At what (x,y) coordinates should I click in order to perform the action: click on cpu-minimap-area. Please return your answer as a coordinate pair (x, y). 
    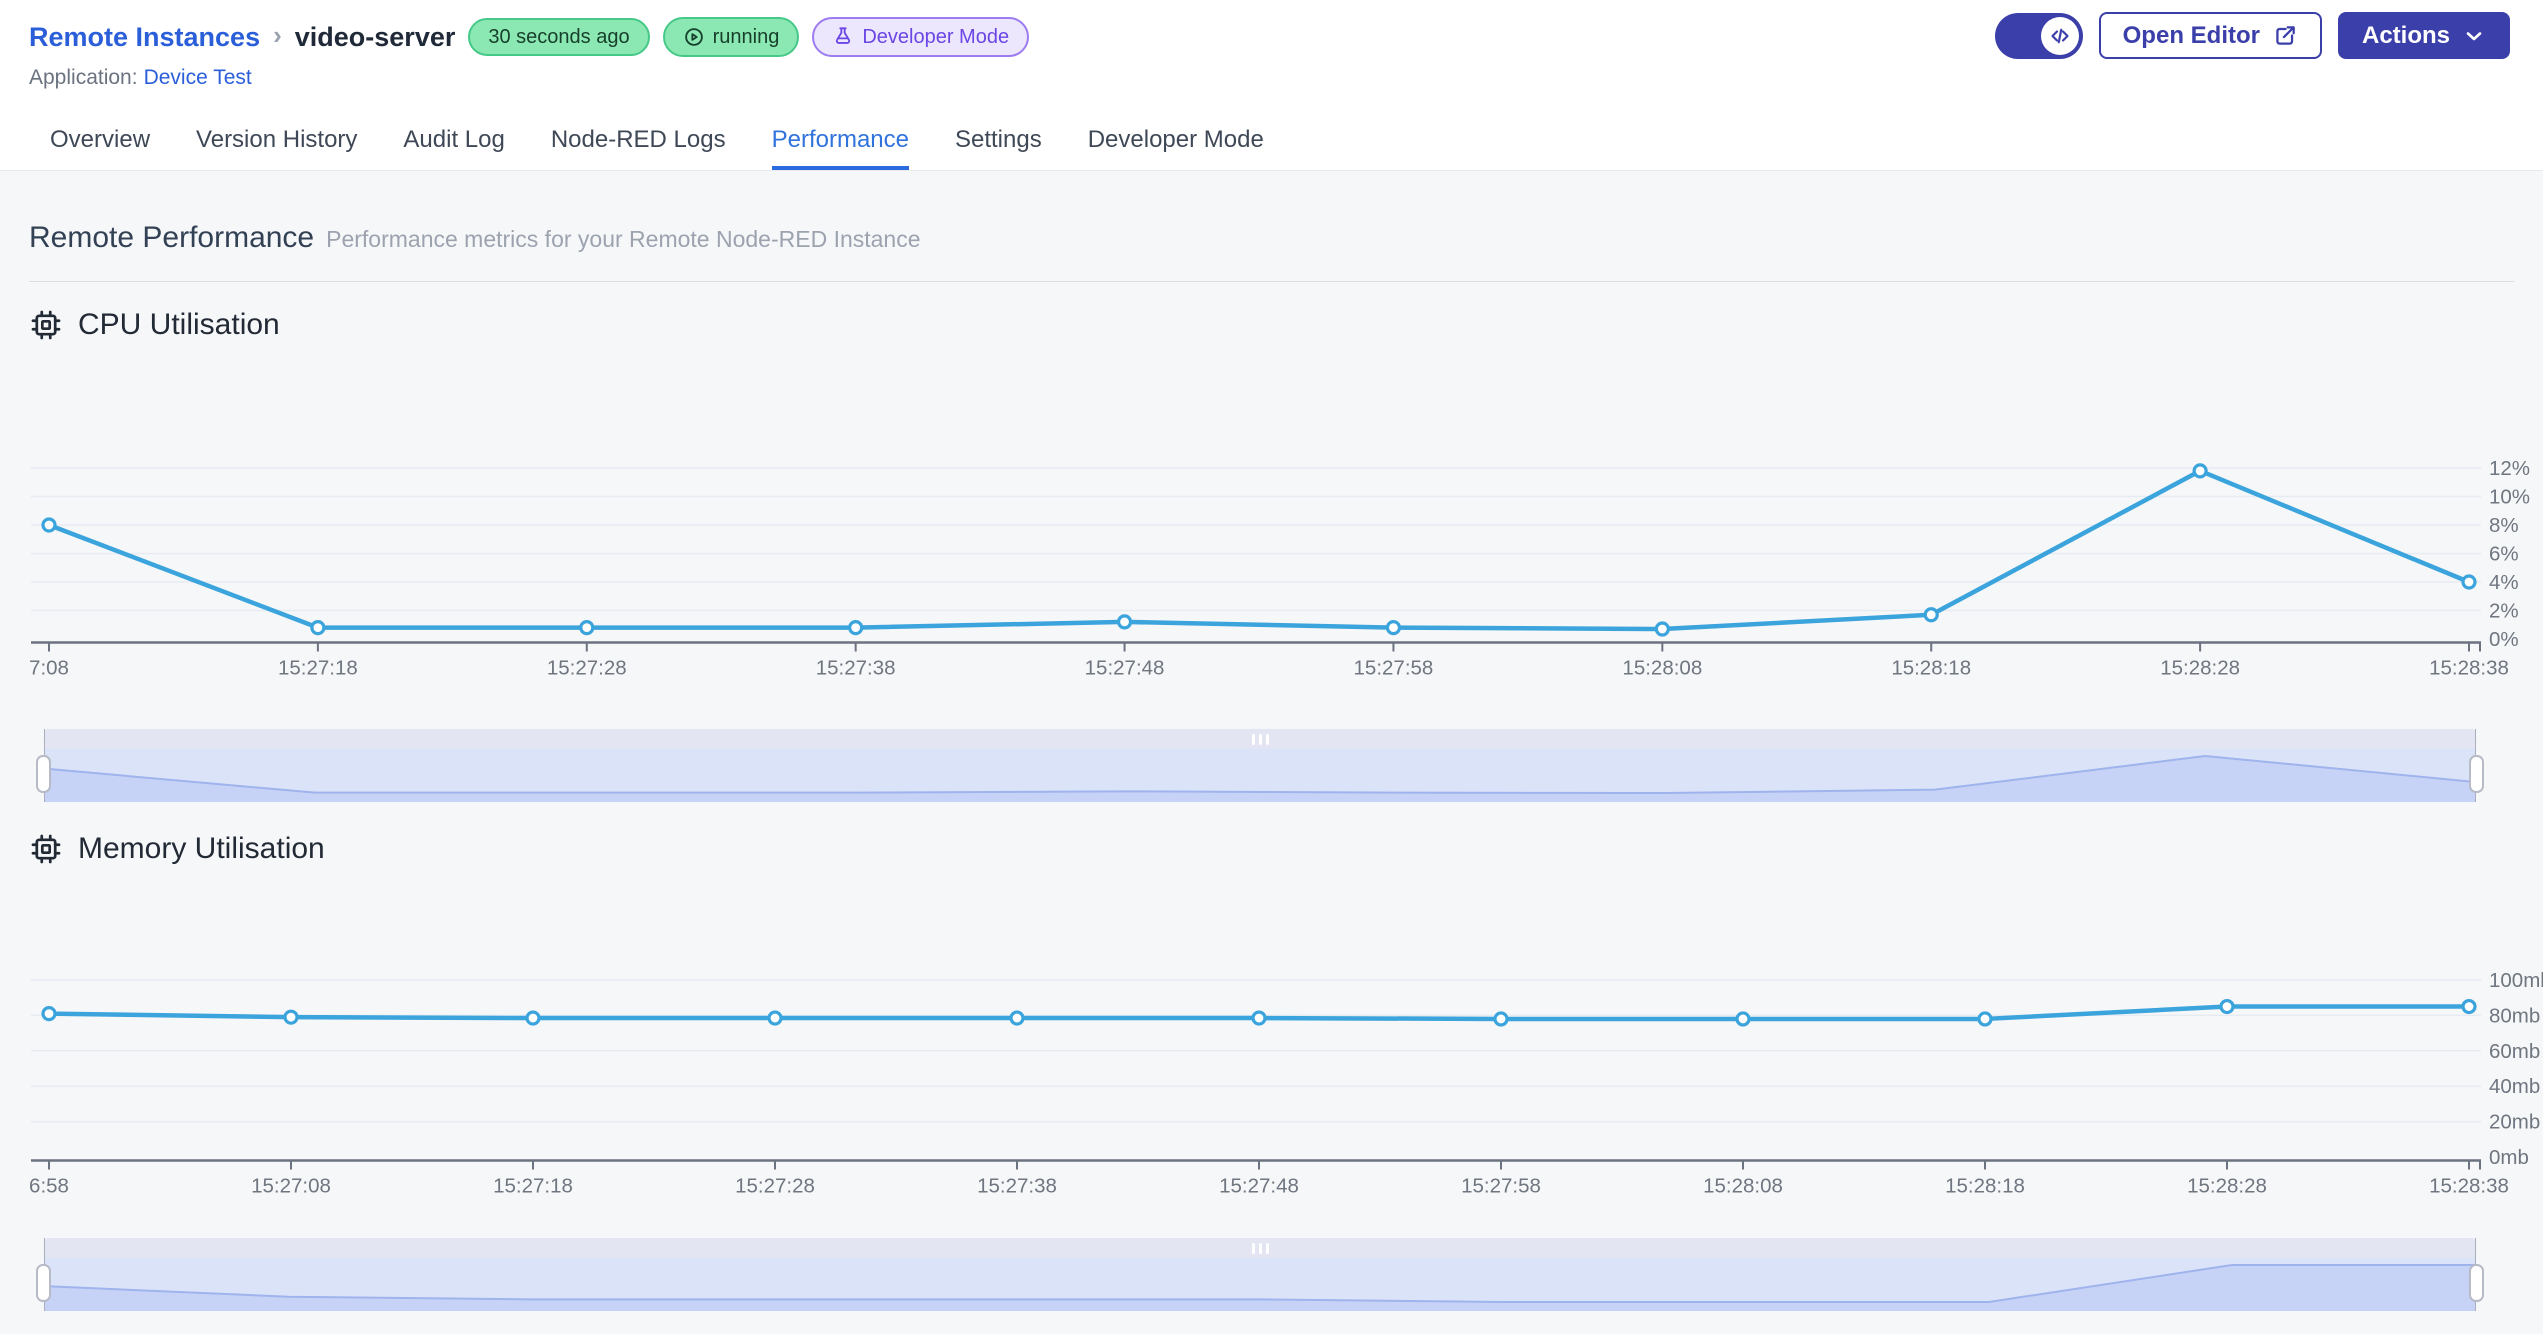
    Looking at the image, I should click on (1260, 778).